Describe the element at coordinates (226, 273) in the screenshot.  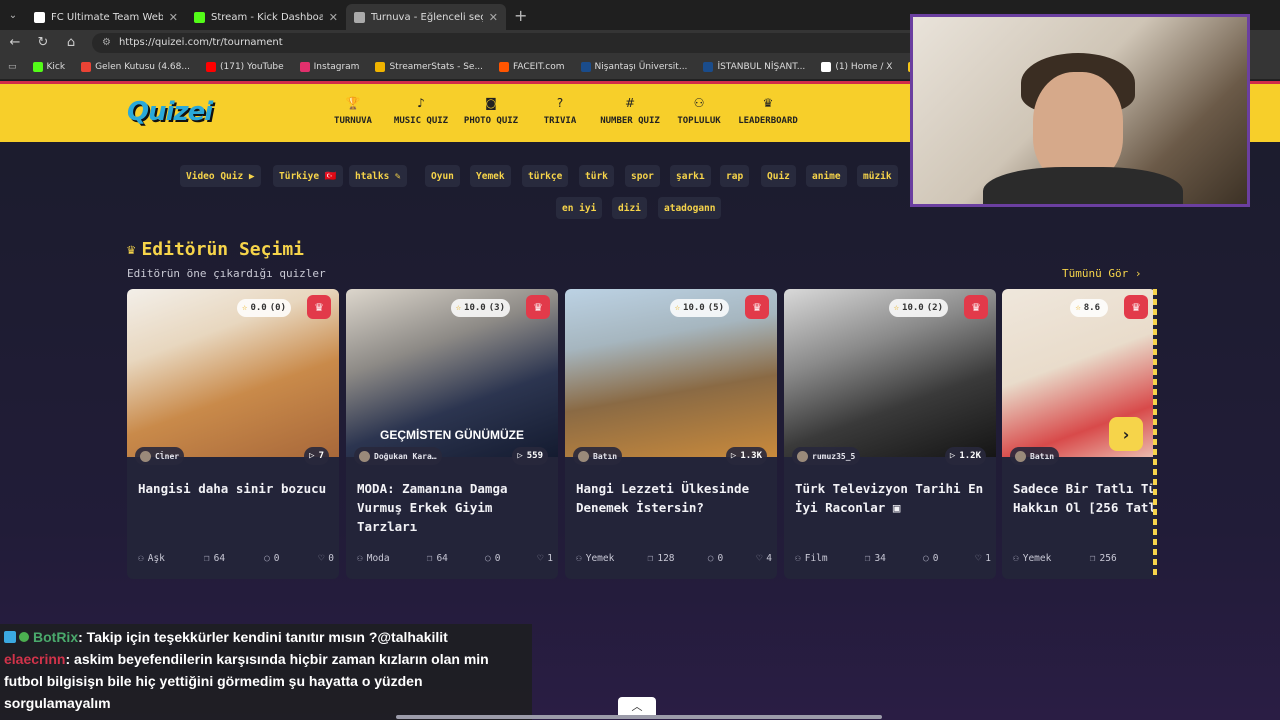
I see `section-subtitle: Editörün öne çıkardığı quizler` at that location.